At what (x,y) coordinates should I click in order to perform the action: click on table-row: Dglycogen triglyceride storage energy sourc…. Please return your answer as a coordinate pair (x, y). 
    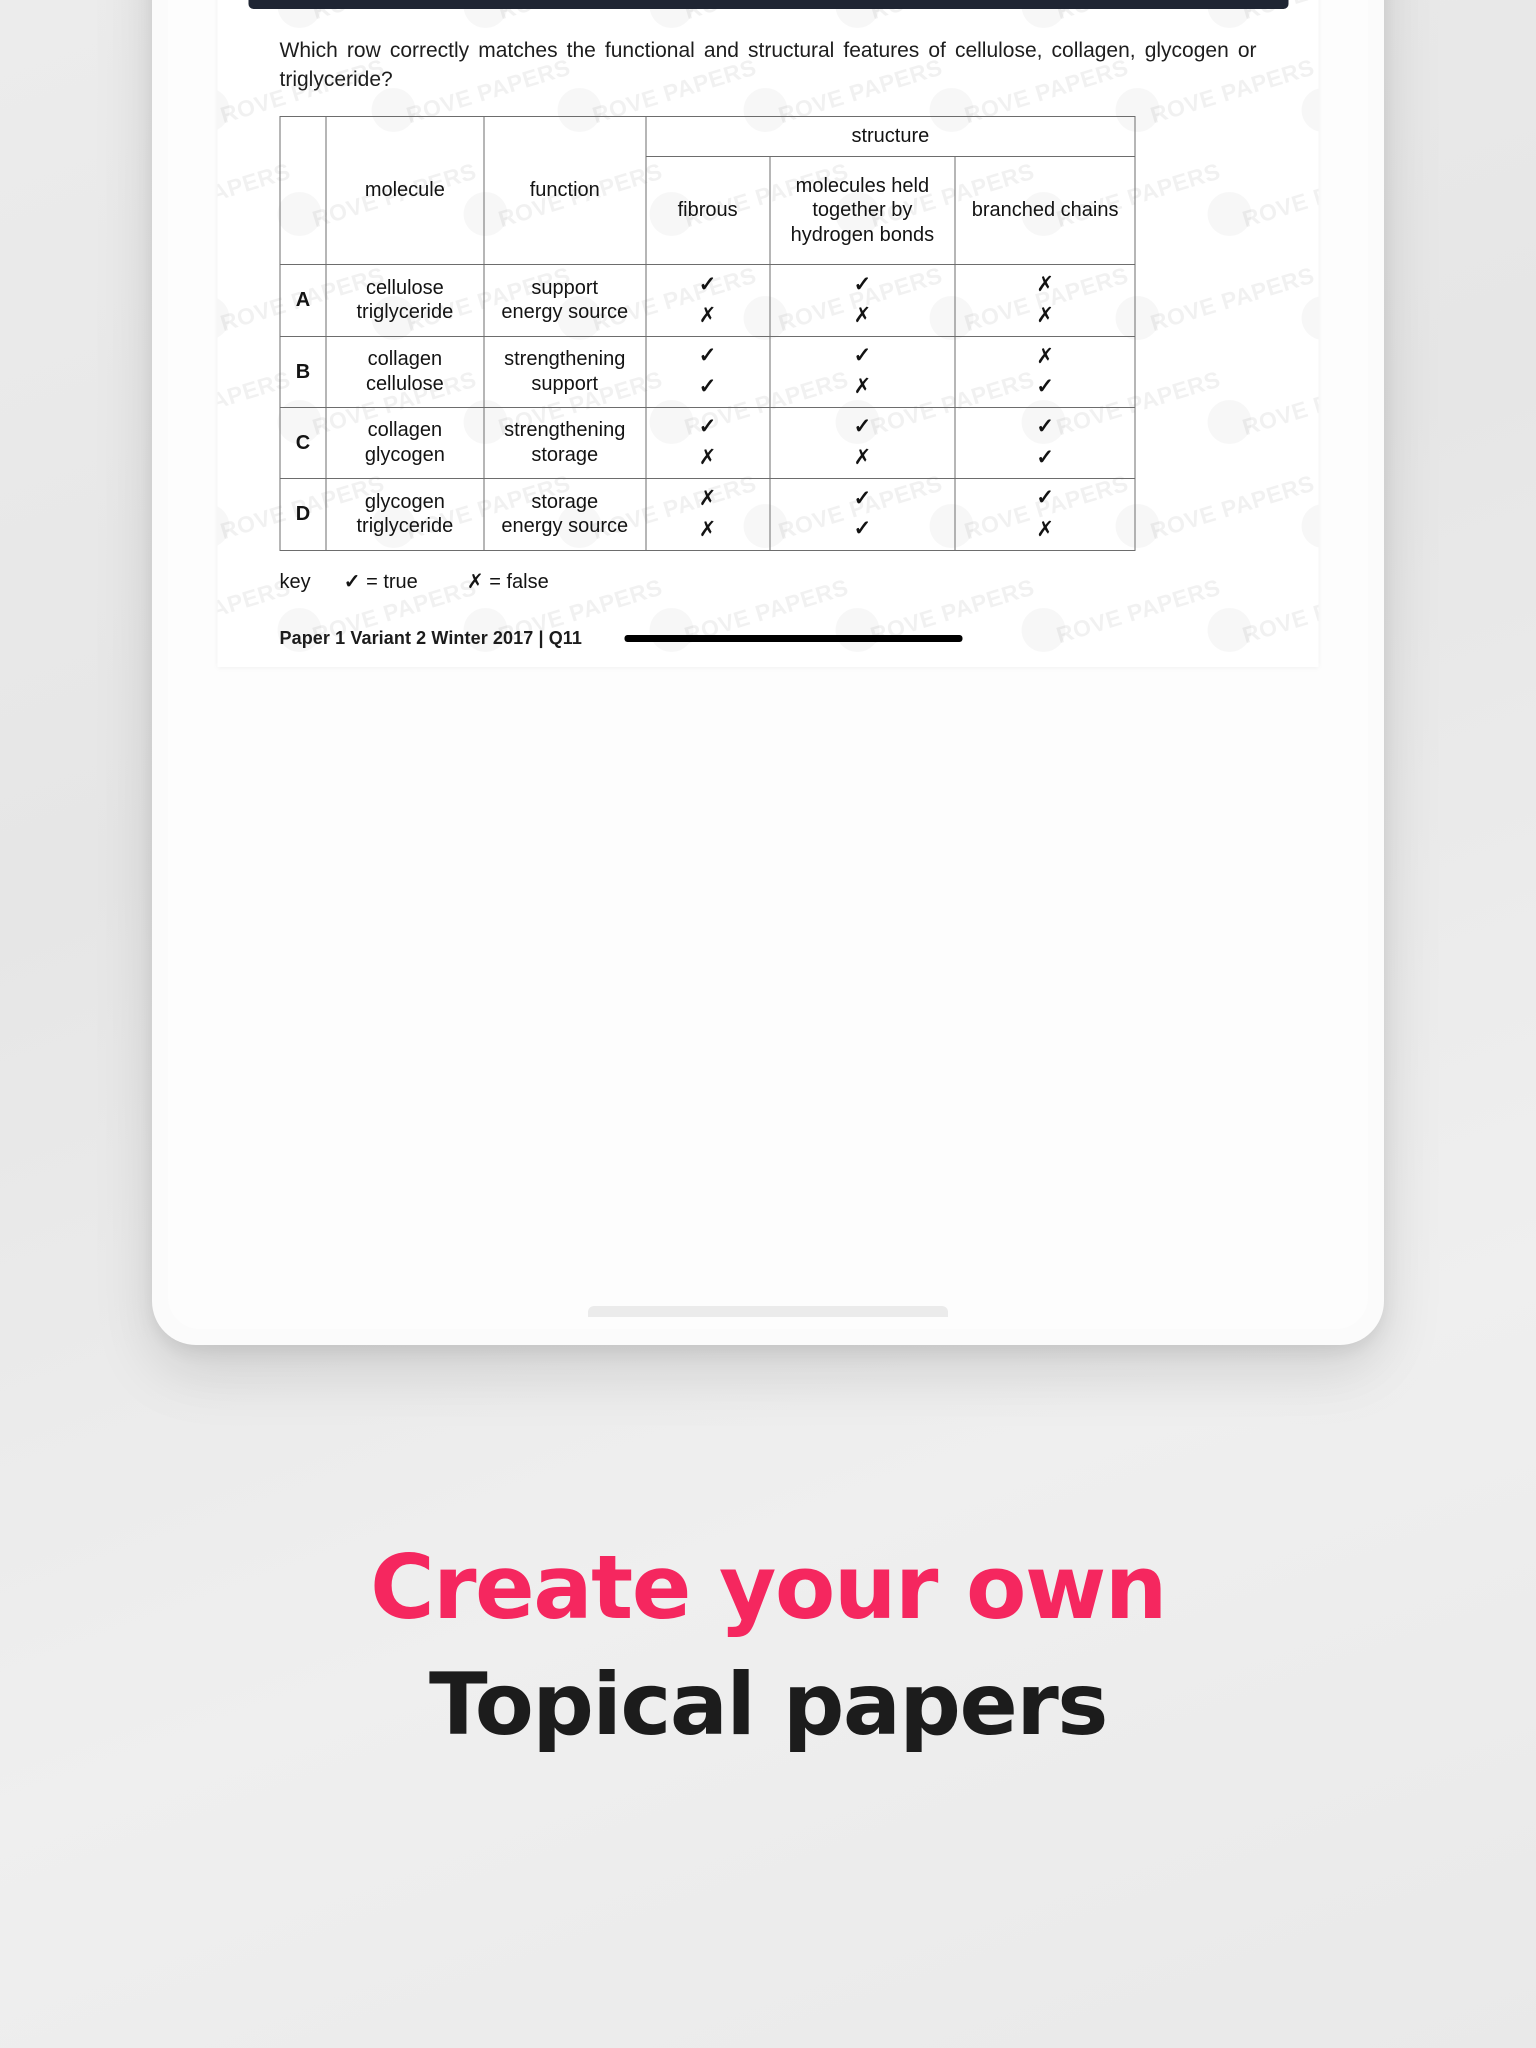
    Looking at the image, I should click on (707, 514).